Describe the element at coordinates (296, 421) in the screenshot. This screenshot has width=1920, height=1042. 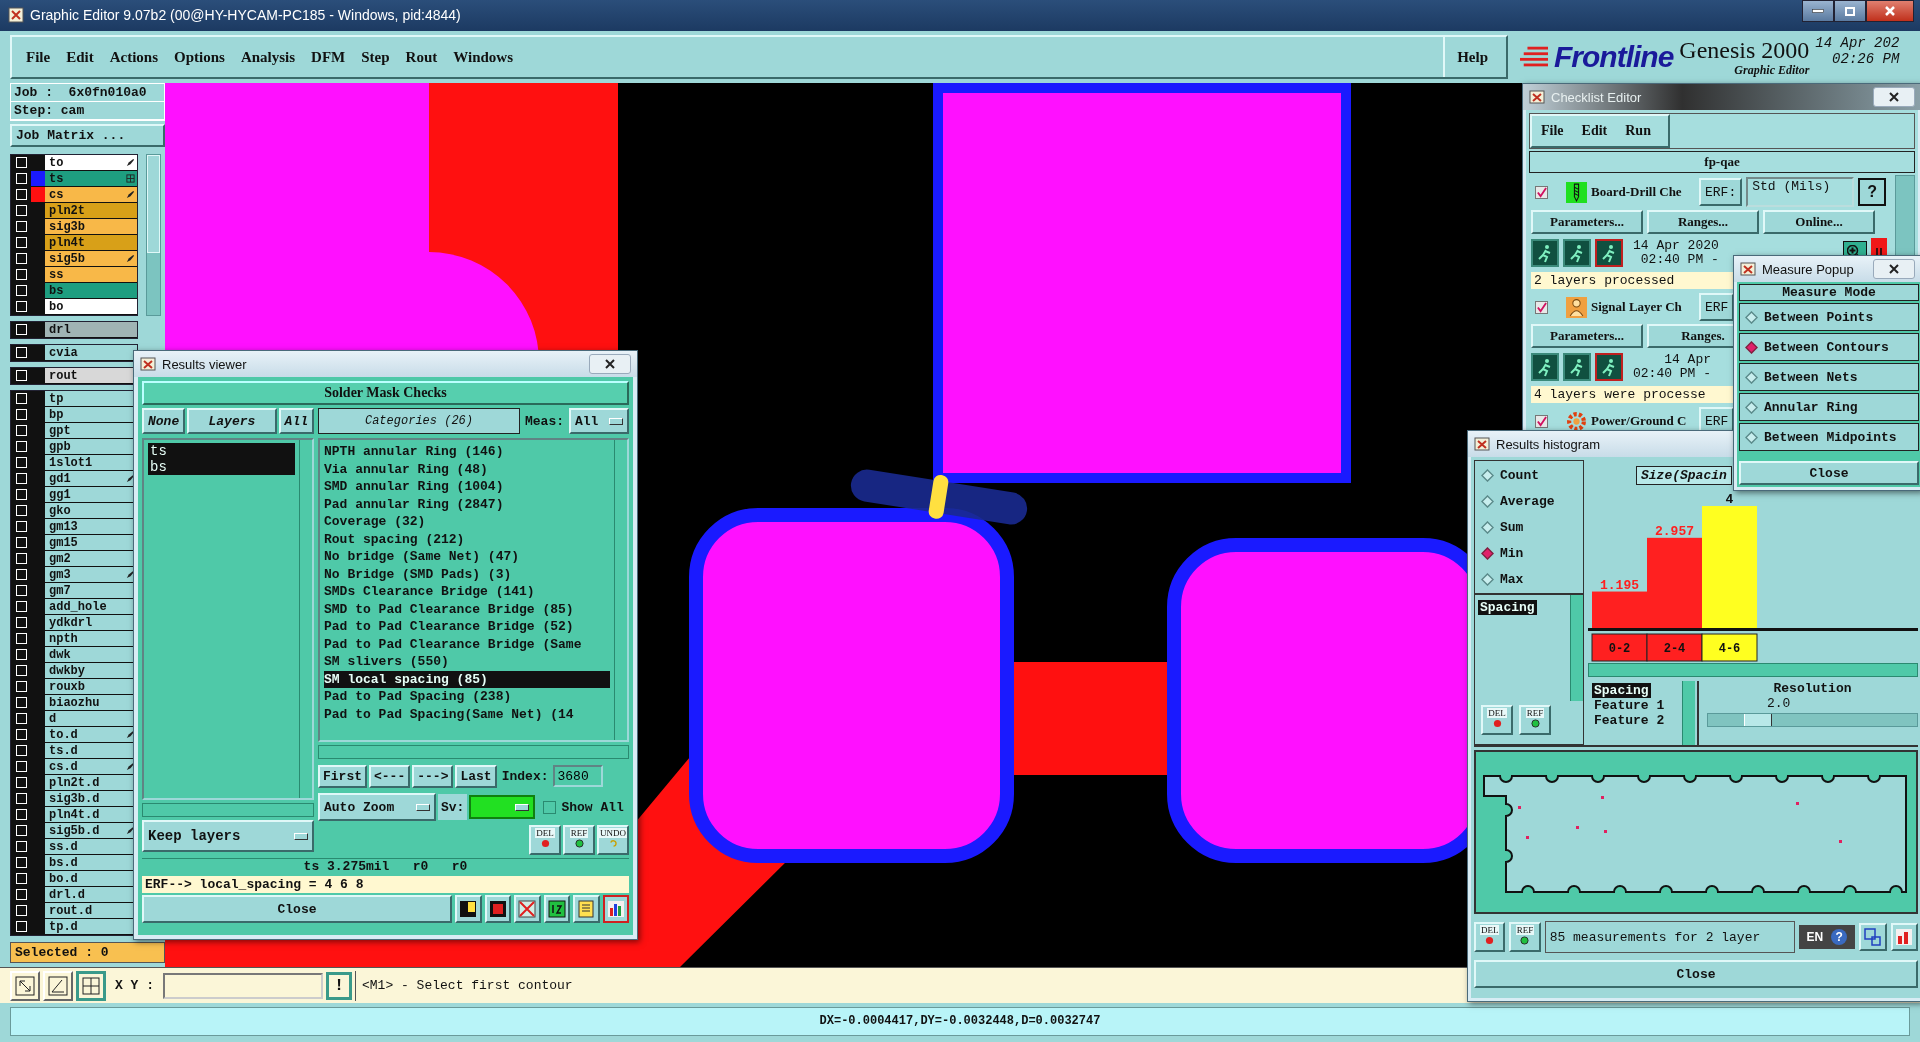
I see `layer-filter-button: All` at that location.